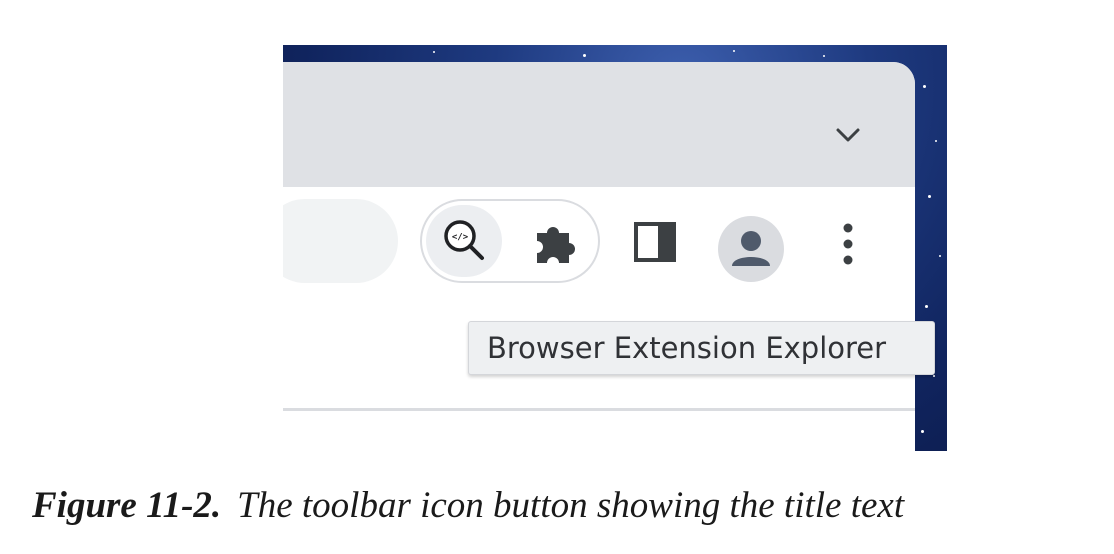 Image resolution: width=1114 pixels, height=554 pixels. I want to click on address-bar, so click(340, 241).